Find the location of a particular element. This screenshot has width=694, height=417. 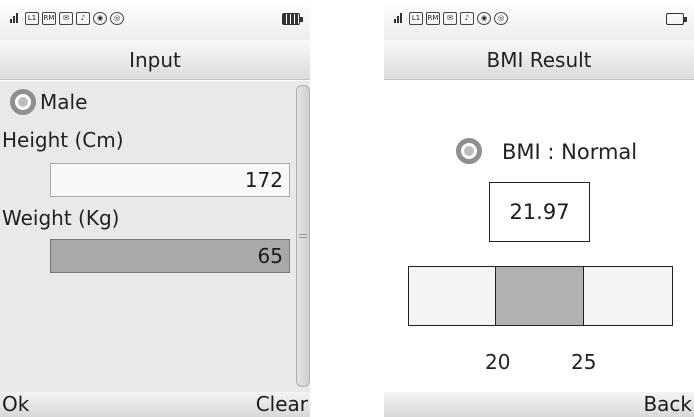

bmi-range-bar is located at coordinates (540, 296).